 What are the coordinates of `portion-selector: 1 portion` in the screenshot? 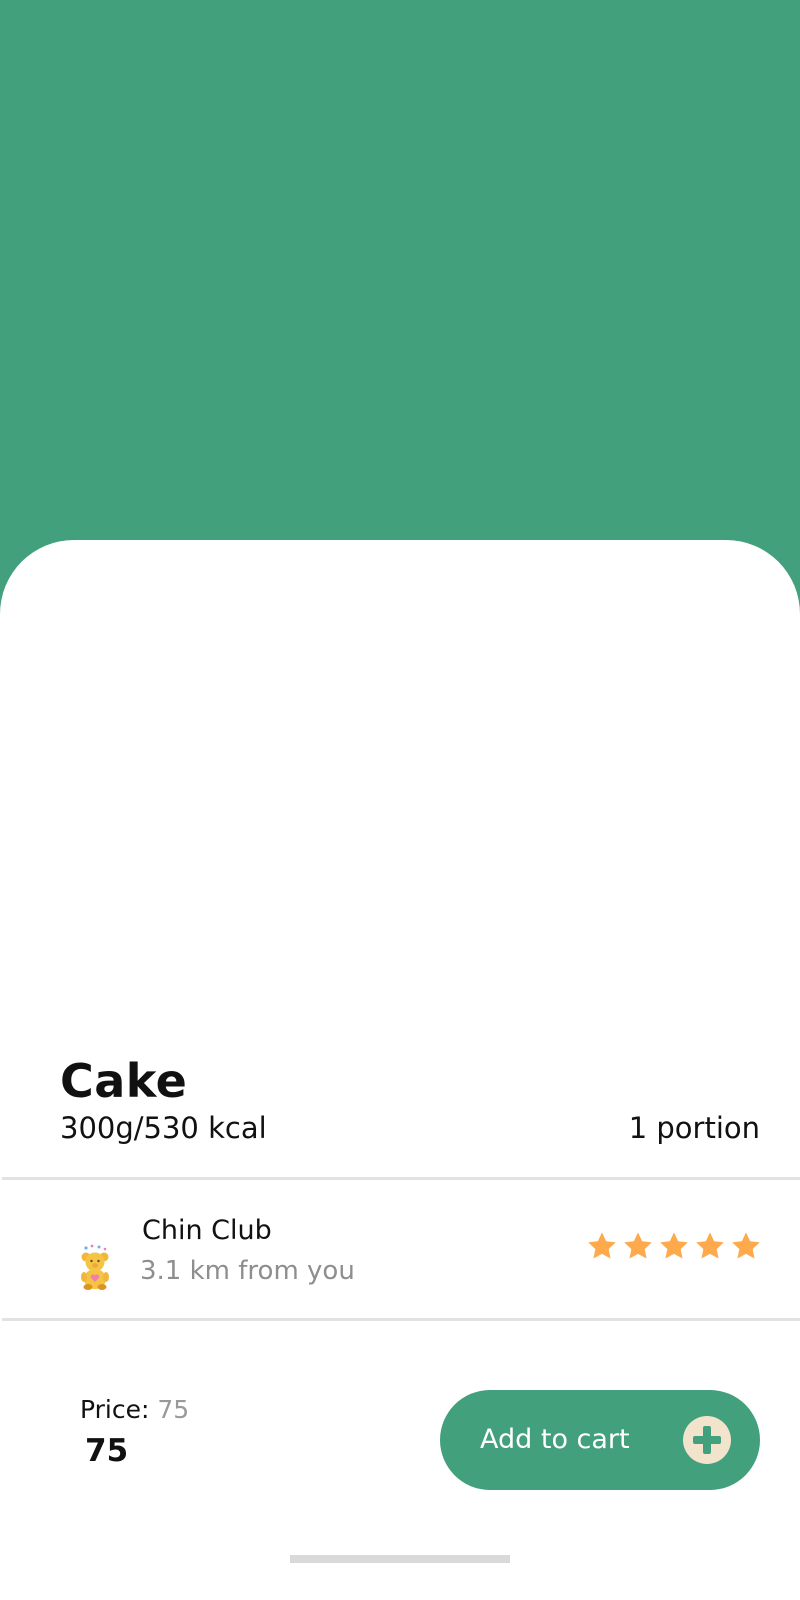 It's located at (694, 1128).